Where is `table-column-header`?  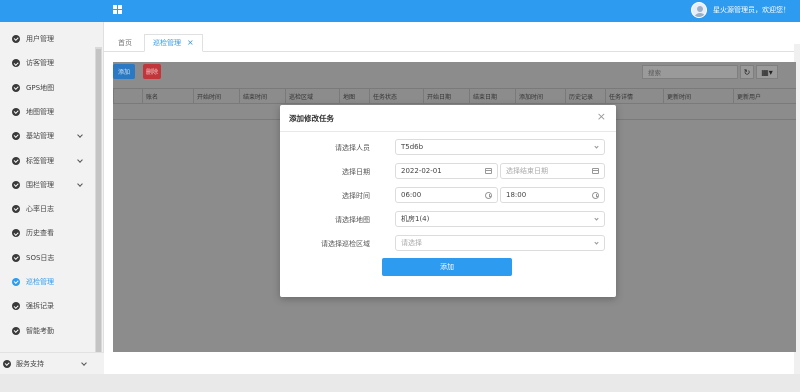 table-column-header is located at coordinates (127, 96).